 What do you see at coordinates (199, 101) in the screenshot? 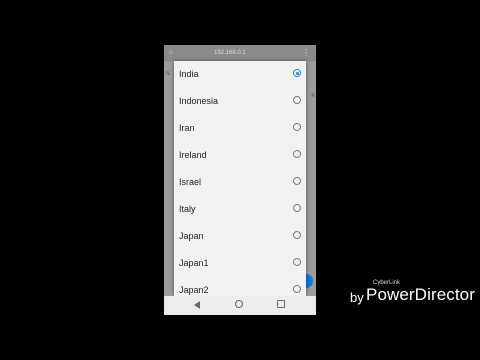
I see `country-option-label: Indonesia` at bounding box center [199, 101].